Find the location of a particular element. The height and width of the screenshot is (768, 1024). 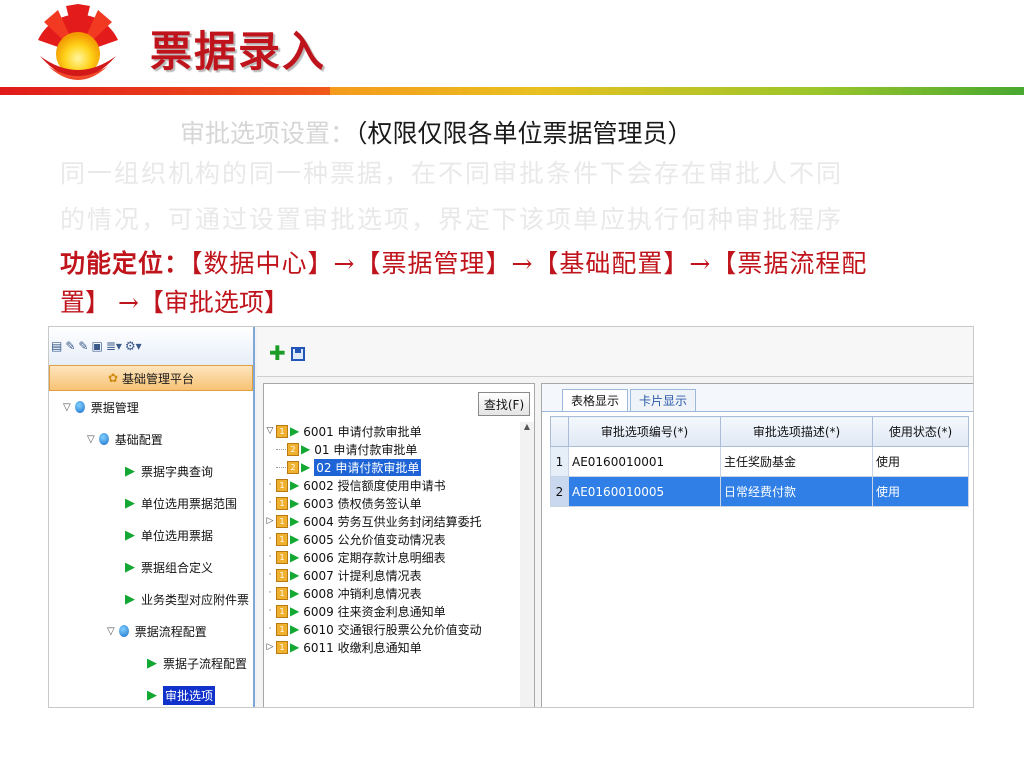

tree-item-selected: 2 ▶ 02 申请付款审批单 is located at coordinates (392, 467).